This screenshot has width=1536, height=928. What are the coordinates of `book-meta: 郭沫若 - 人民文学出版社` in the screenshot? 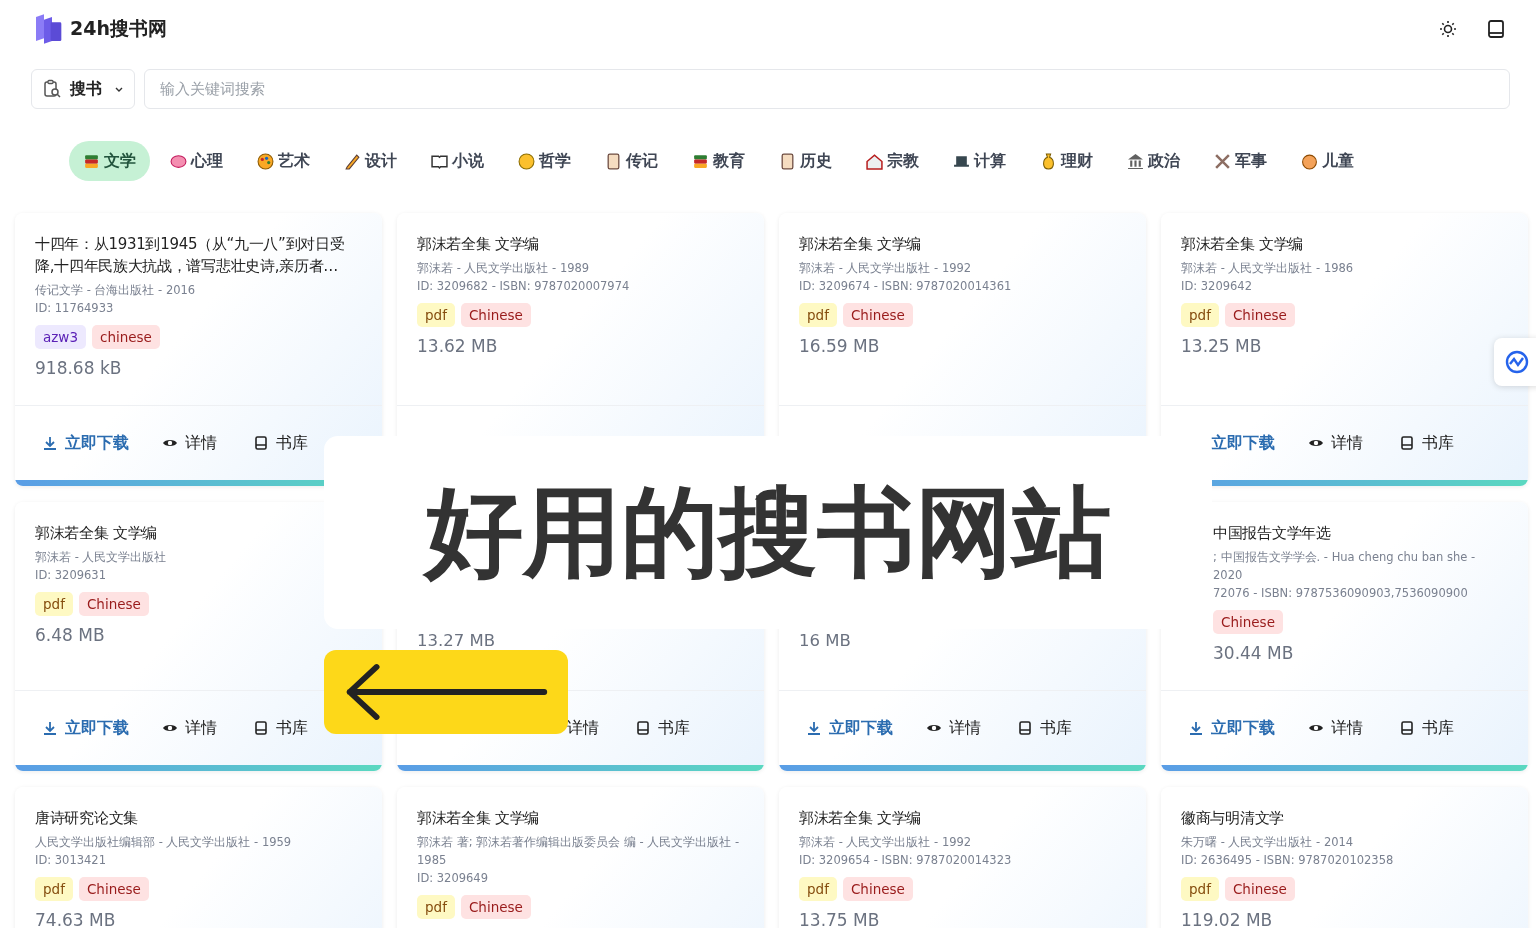 It's located at (101, 557).